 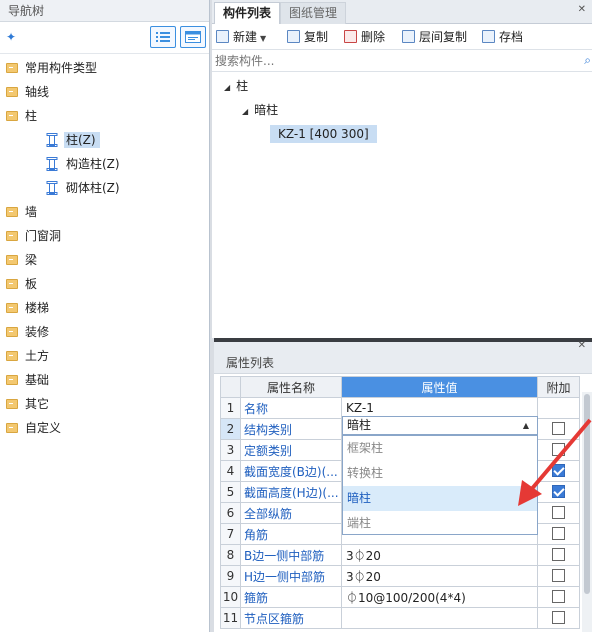 I want to click on list-view-button, so click(x=163, y=37).